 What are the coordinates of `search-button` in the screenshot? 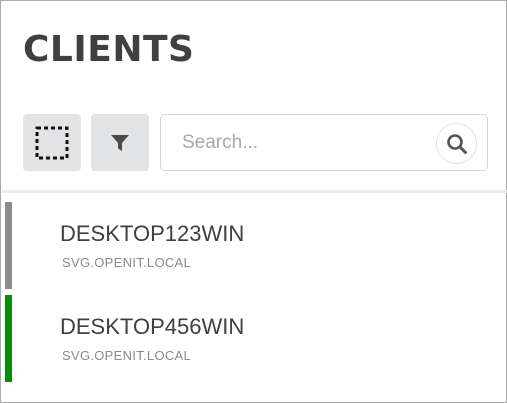 It's located at (456, 143).